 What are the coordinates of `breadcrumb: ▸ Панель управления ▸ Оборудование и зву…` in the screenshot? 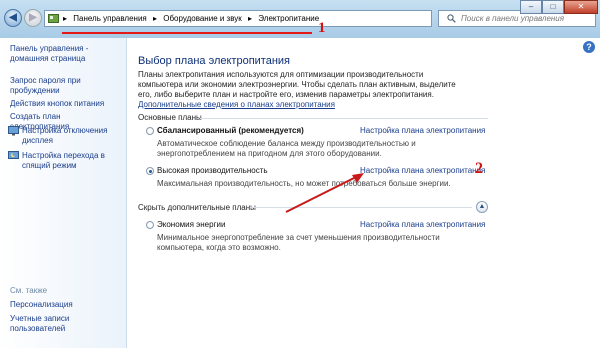 It's located at (193, 18).